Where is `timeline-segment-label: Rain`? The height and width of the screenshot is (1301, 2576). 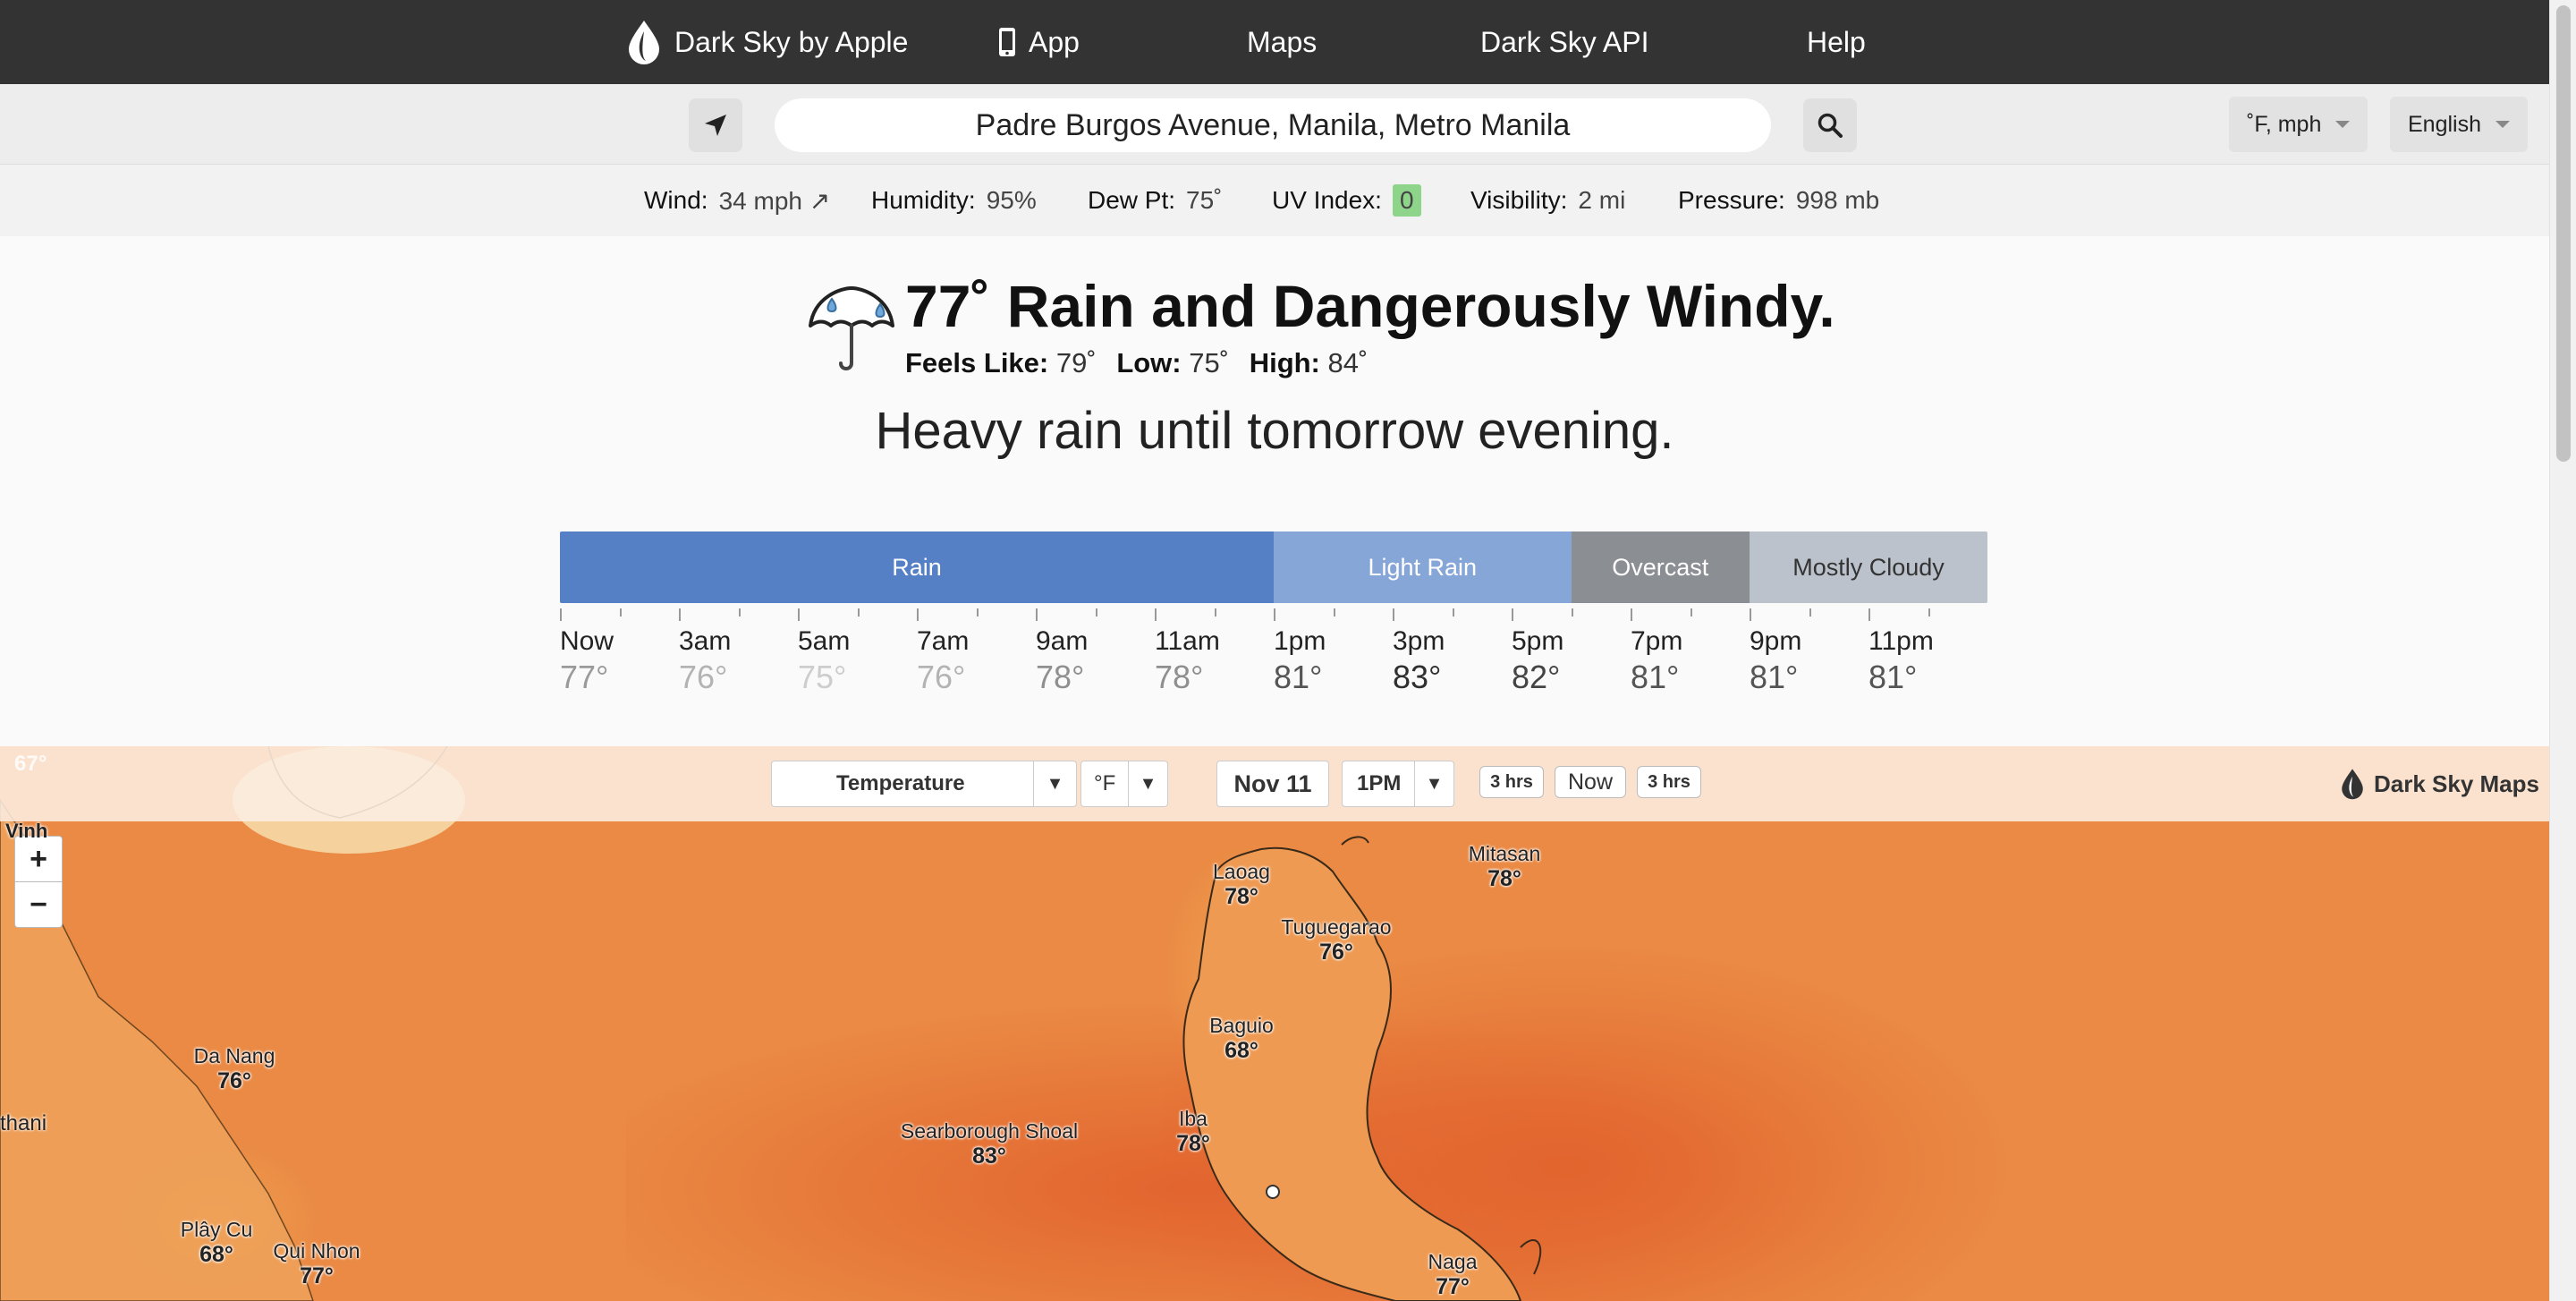 timeline-segment-label: Rain is located at coordinates (917, 567).